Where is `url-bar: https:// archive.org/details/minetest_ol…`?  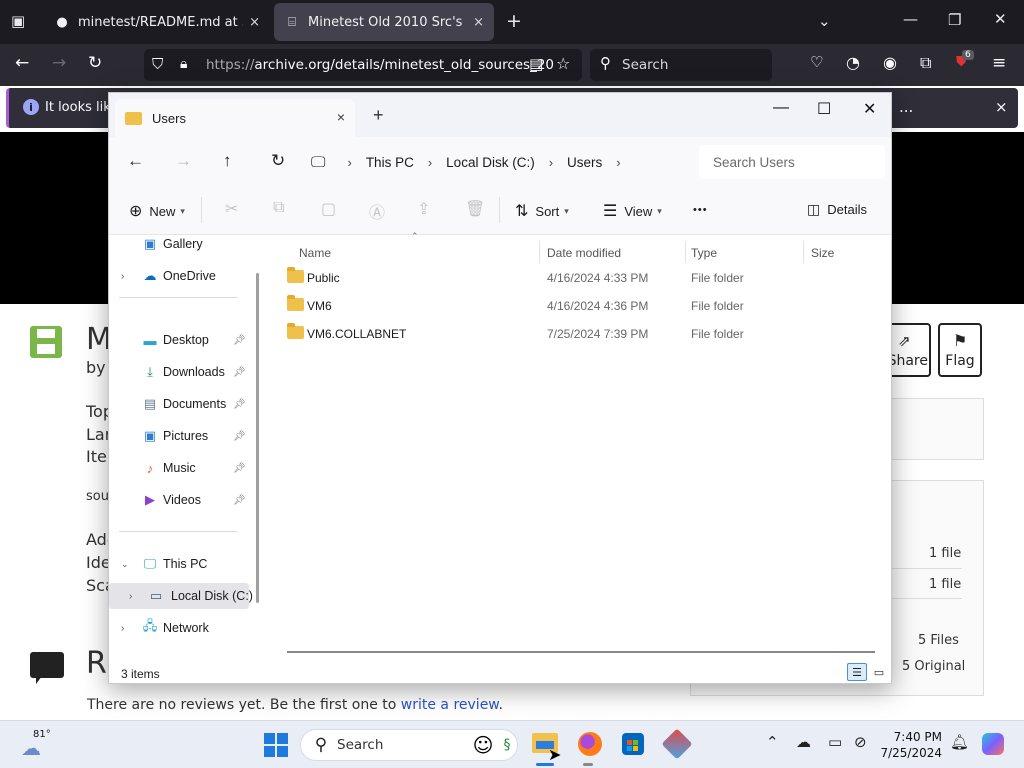 url-bar: https:// archive.org/details/minetest_ol… is located at coordinates (363, 65).